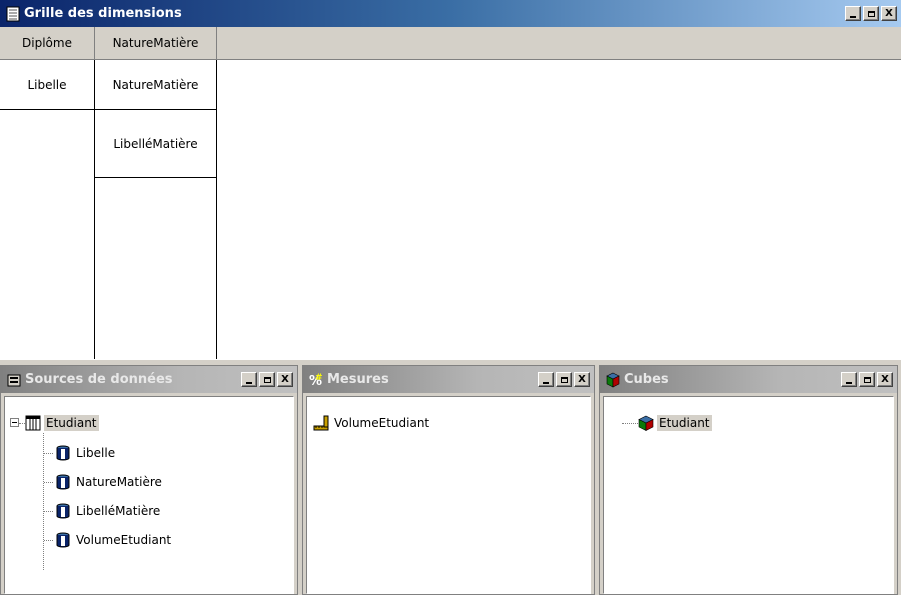 The image size is (901, 595). Describe the element at coordinates (118, 511) in the screenshot. I see `tree-item-label: LibelléMatière` at that location.